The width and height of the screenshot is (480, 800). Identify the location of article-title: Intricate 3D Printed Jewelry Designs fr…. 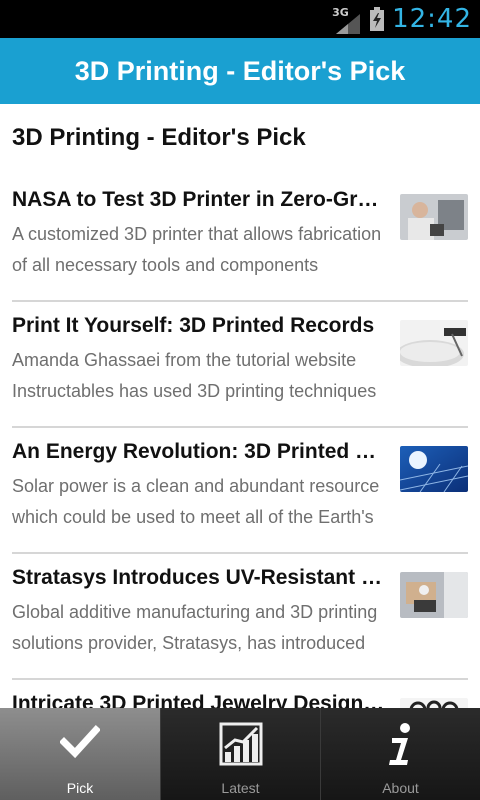
(200, 700).